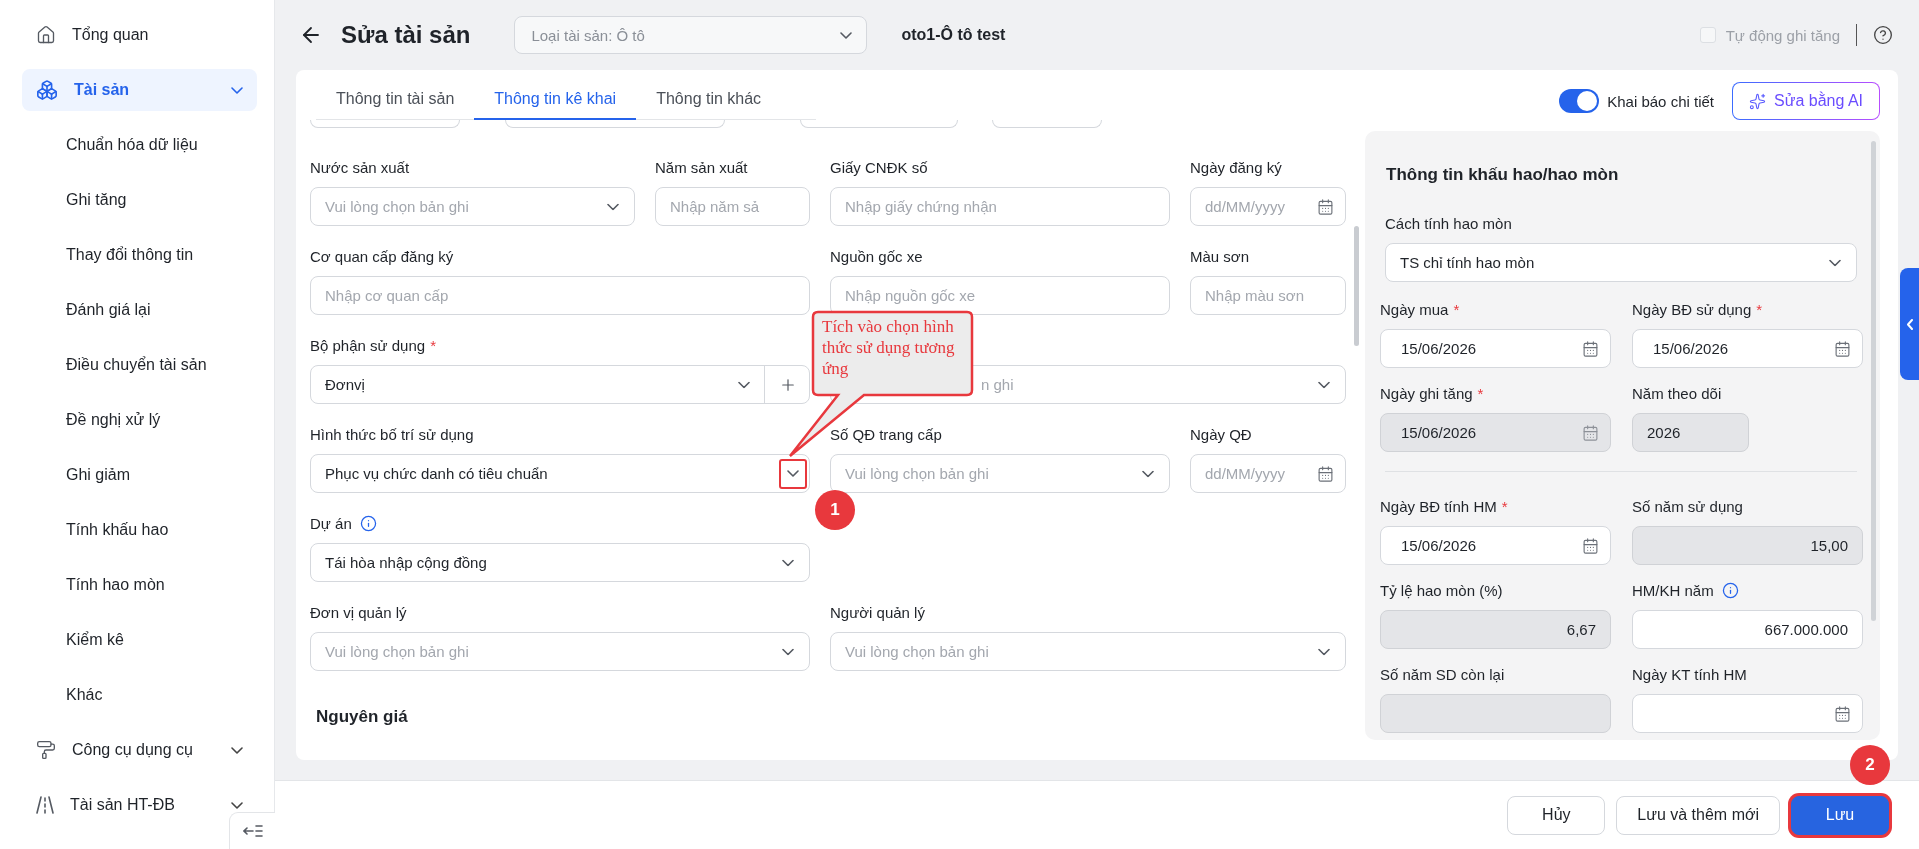 Image resolution: width=1919 pixels, height=849 pixels. Describe the element at coordinates (886, 434) in the screenshot. I see `field-label: Số QĐ trang cấp` at that location.